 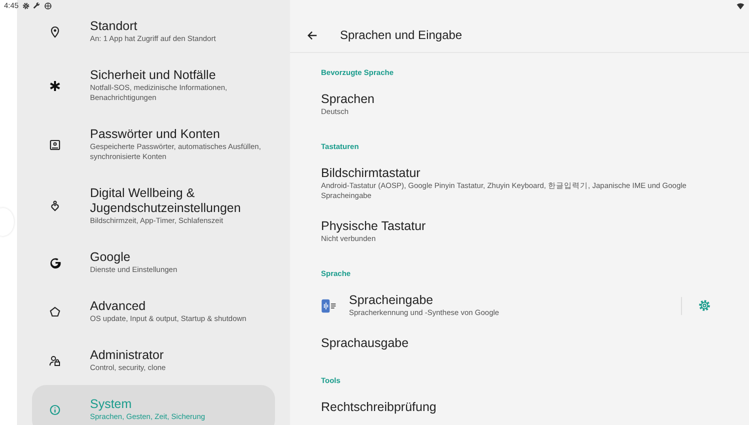 What do you see at coordinates (118, 306) in the screenshot?
I see `item-title: Advanced` at bounding box center [118, 306].